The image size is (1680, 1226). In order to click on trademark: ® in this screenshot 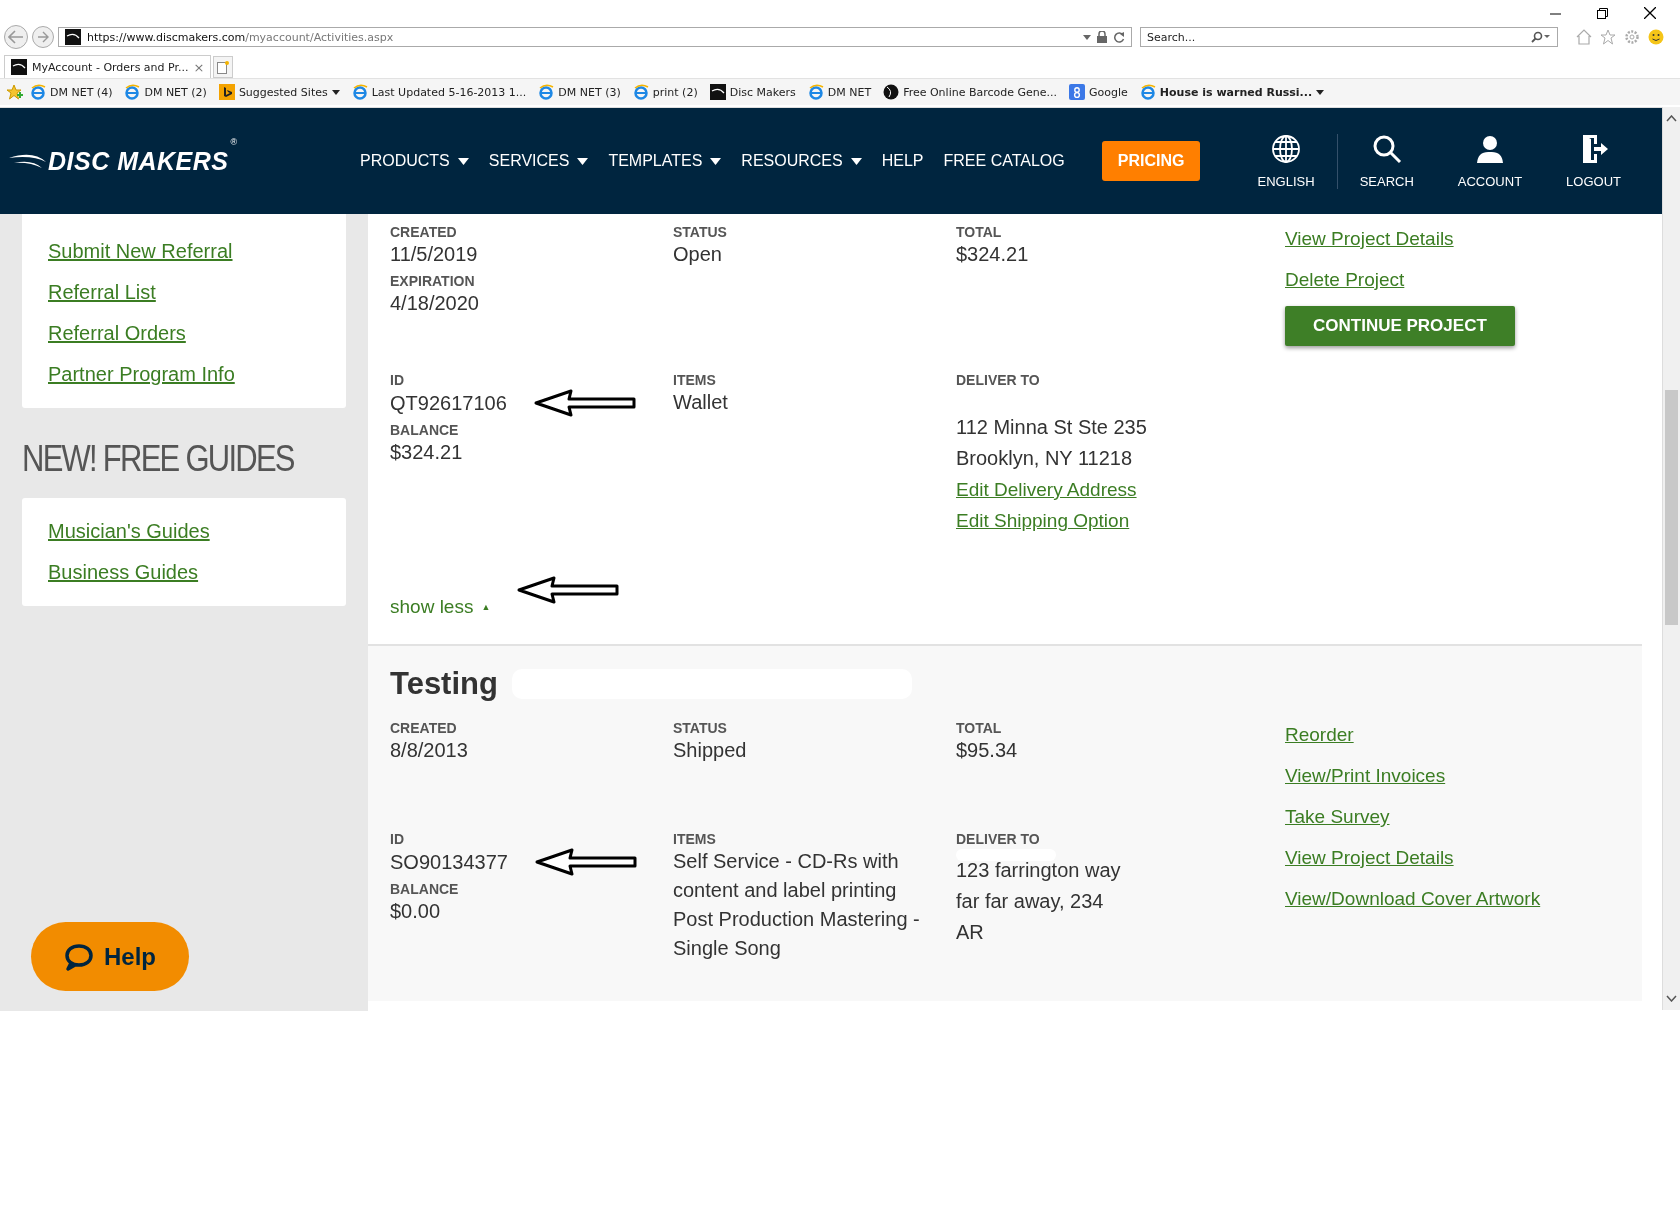, I will do `click(234, 141)`.